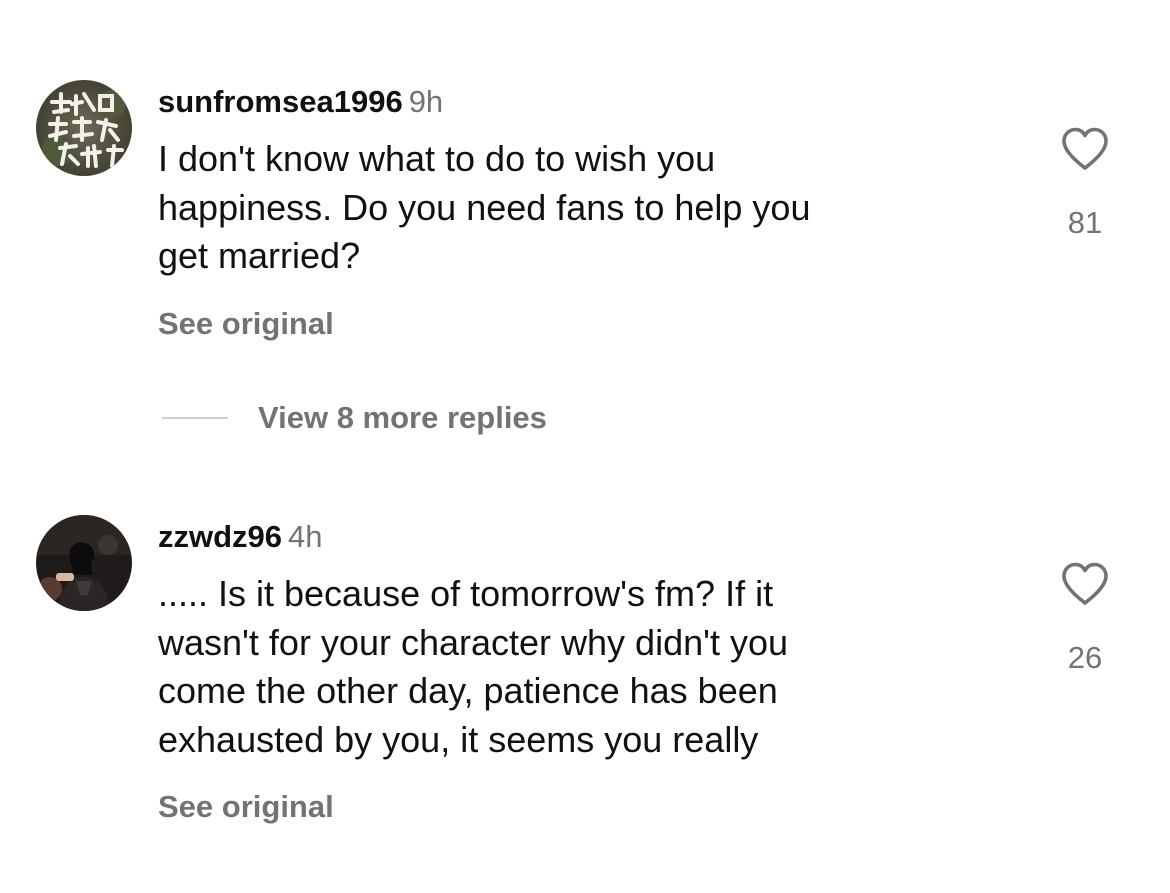 This screenshot has height=893, width=1170. What do you see at coordinates (1085, 657) in the screenshot?
I see `like-count: 26` at bounding box center [1085, 657].